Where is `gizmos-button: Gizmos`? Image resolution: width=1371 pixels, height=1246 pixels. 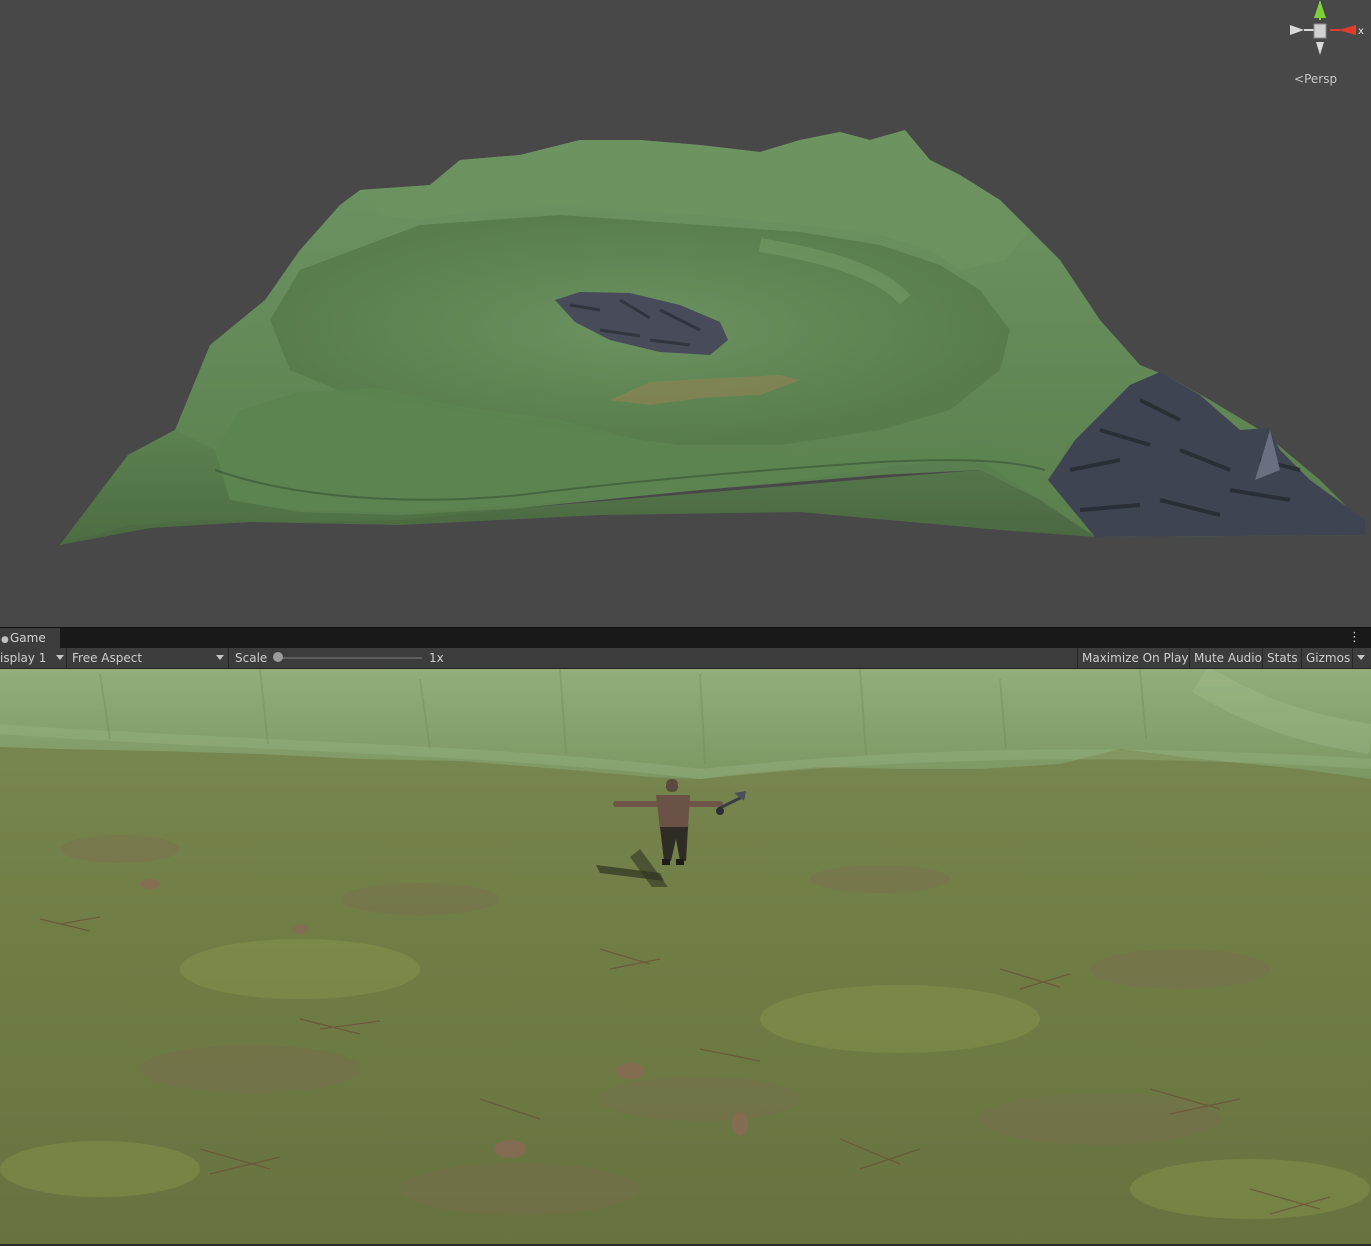 gizmos-button: Gizmos is located at coordinates (1327, 658).